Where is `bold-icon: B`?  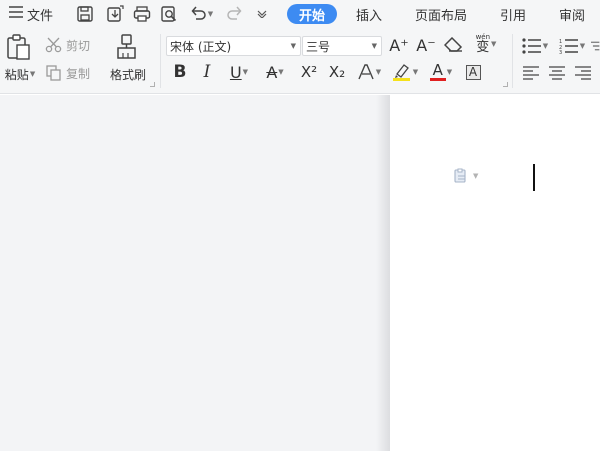
bold-icon: B is located at coordinates (180, 72).